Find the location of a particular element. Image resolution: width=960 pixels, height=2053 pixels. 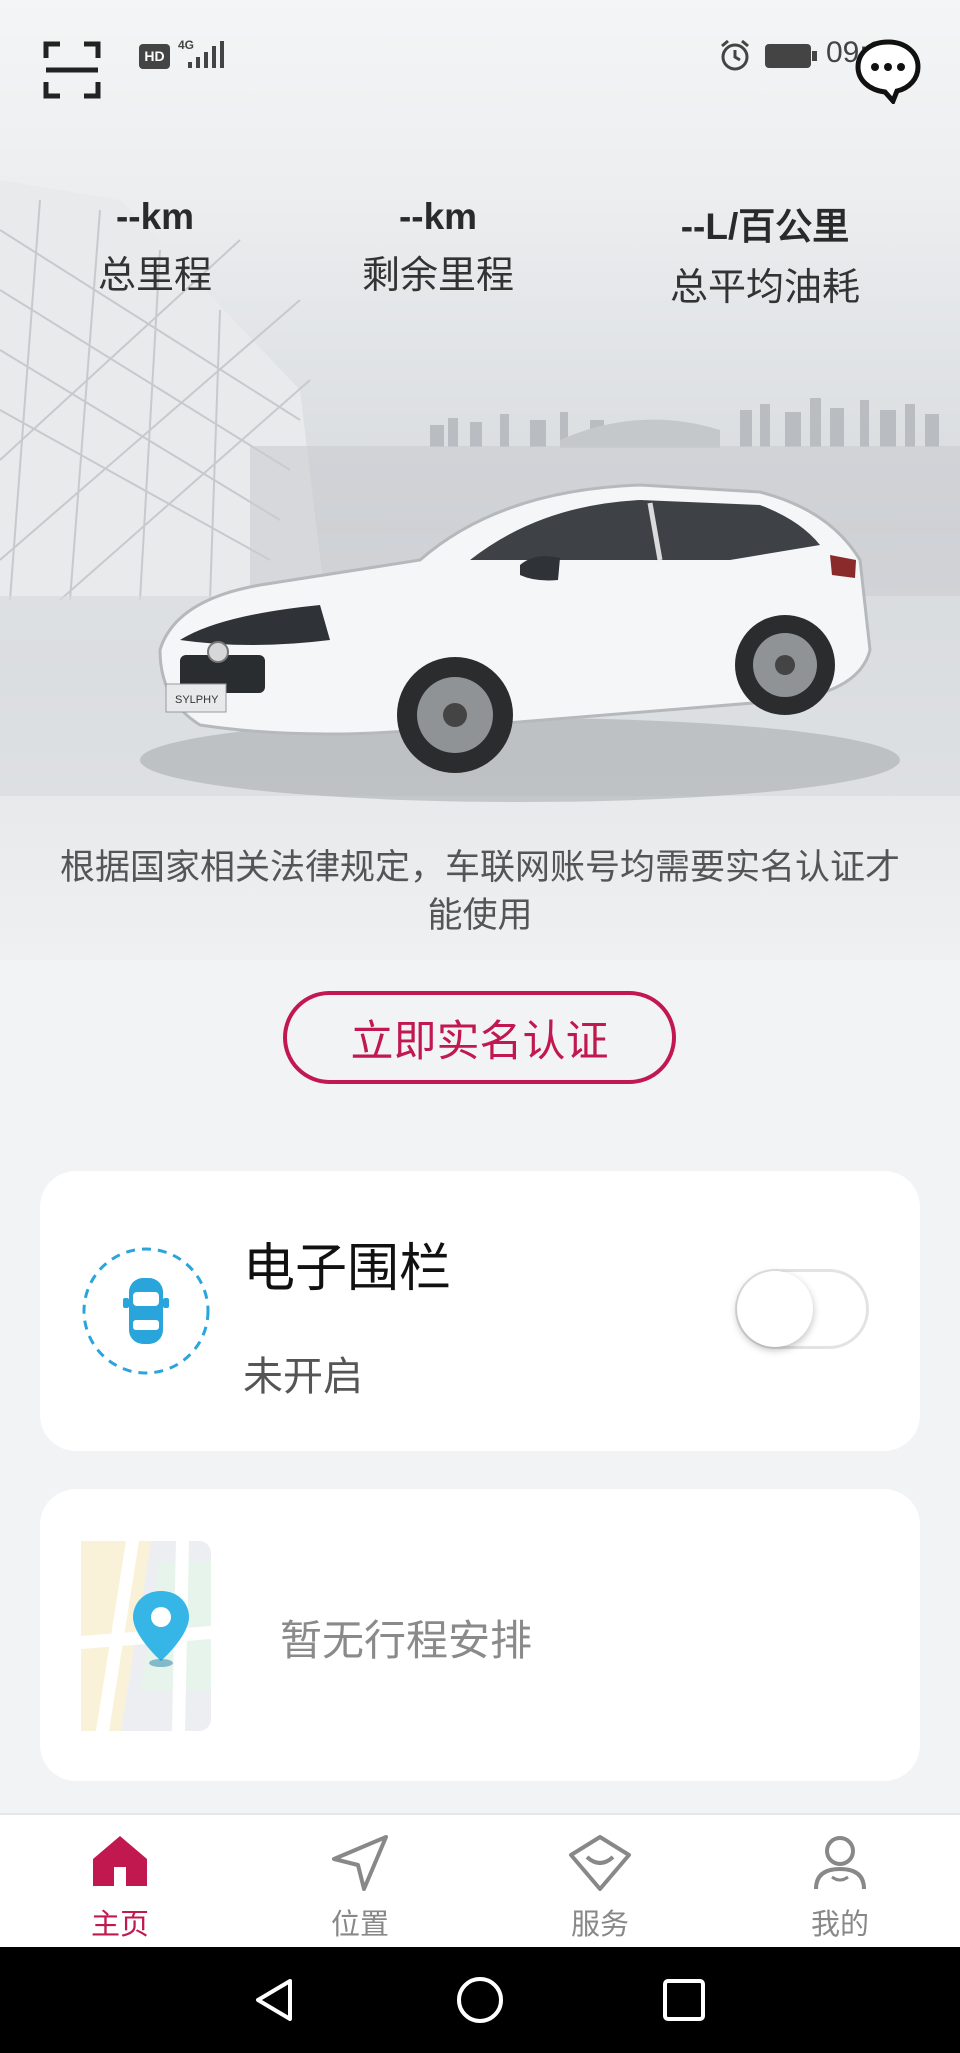

stat-label: 总里程 is located at coordinates (154, 275).